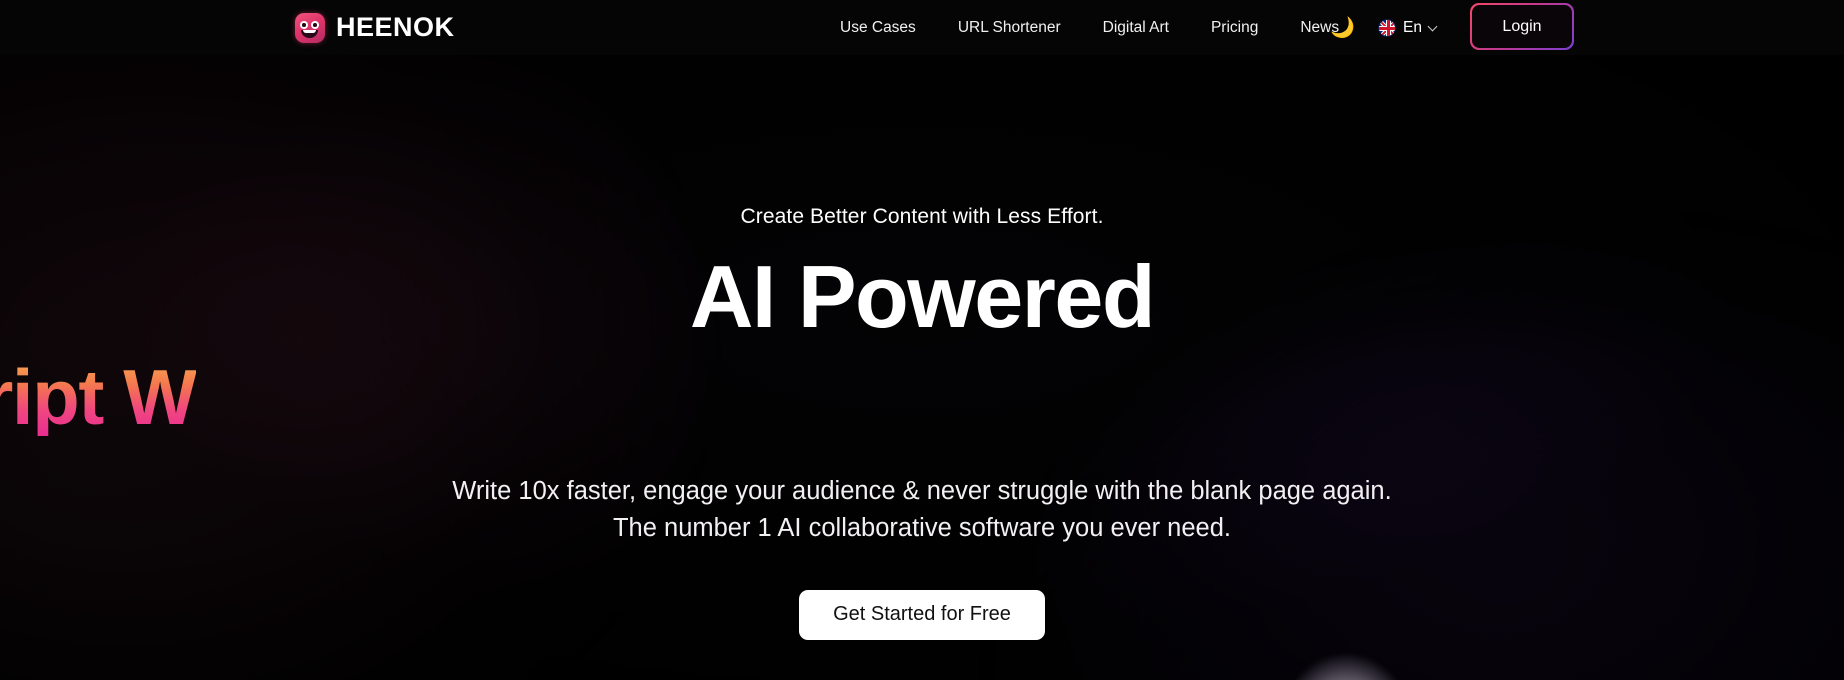  Describe the element at coordinates (1412, 27) in the screenshot. I see `language-label: En` at that location.